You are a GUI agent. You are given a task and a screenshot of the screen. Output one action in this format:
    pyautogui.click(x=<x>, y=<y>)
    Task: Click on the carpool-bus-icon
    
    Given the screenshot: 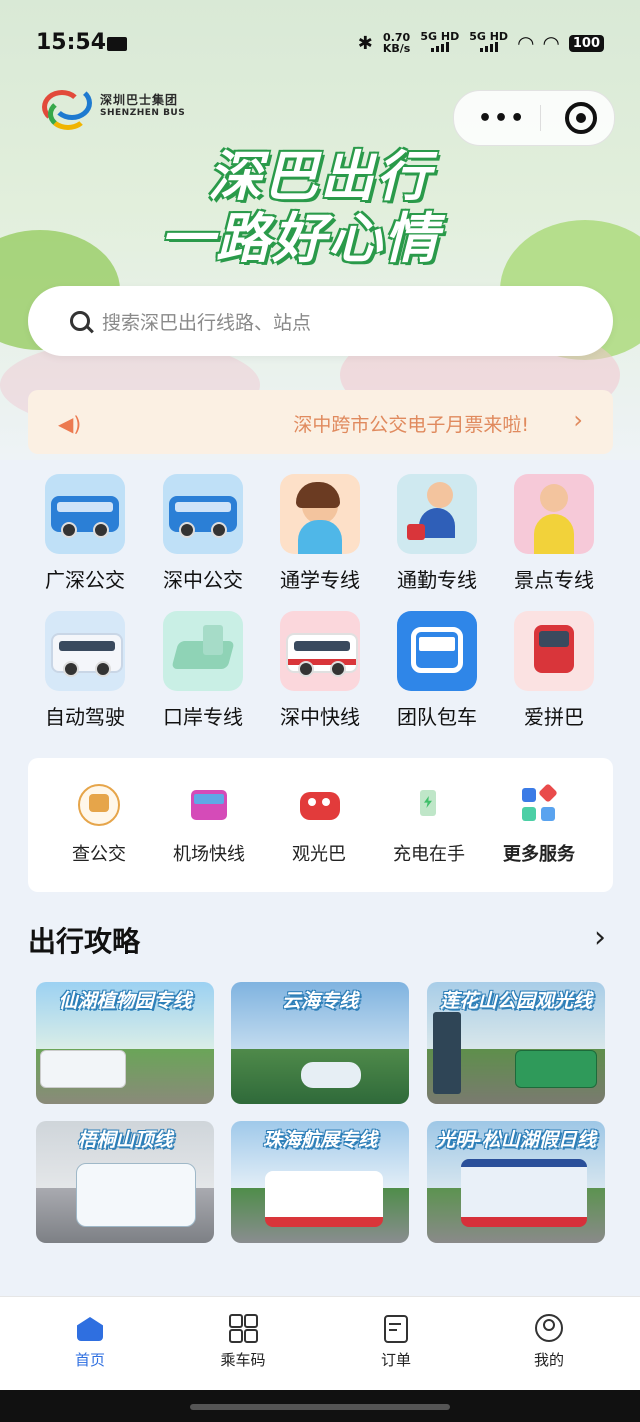 What is the action you would take?
    pyautogui.click(x=554, y=651)
    